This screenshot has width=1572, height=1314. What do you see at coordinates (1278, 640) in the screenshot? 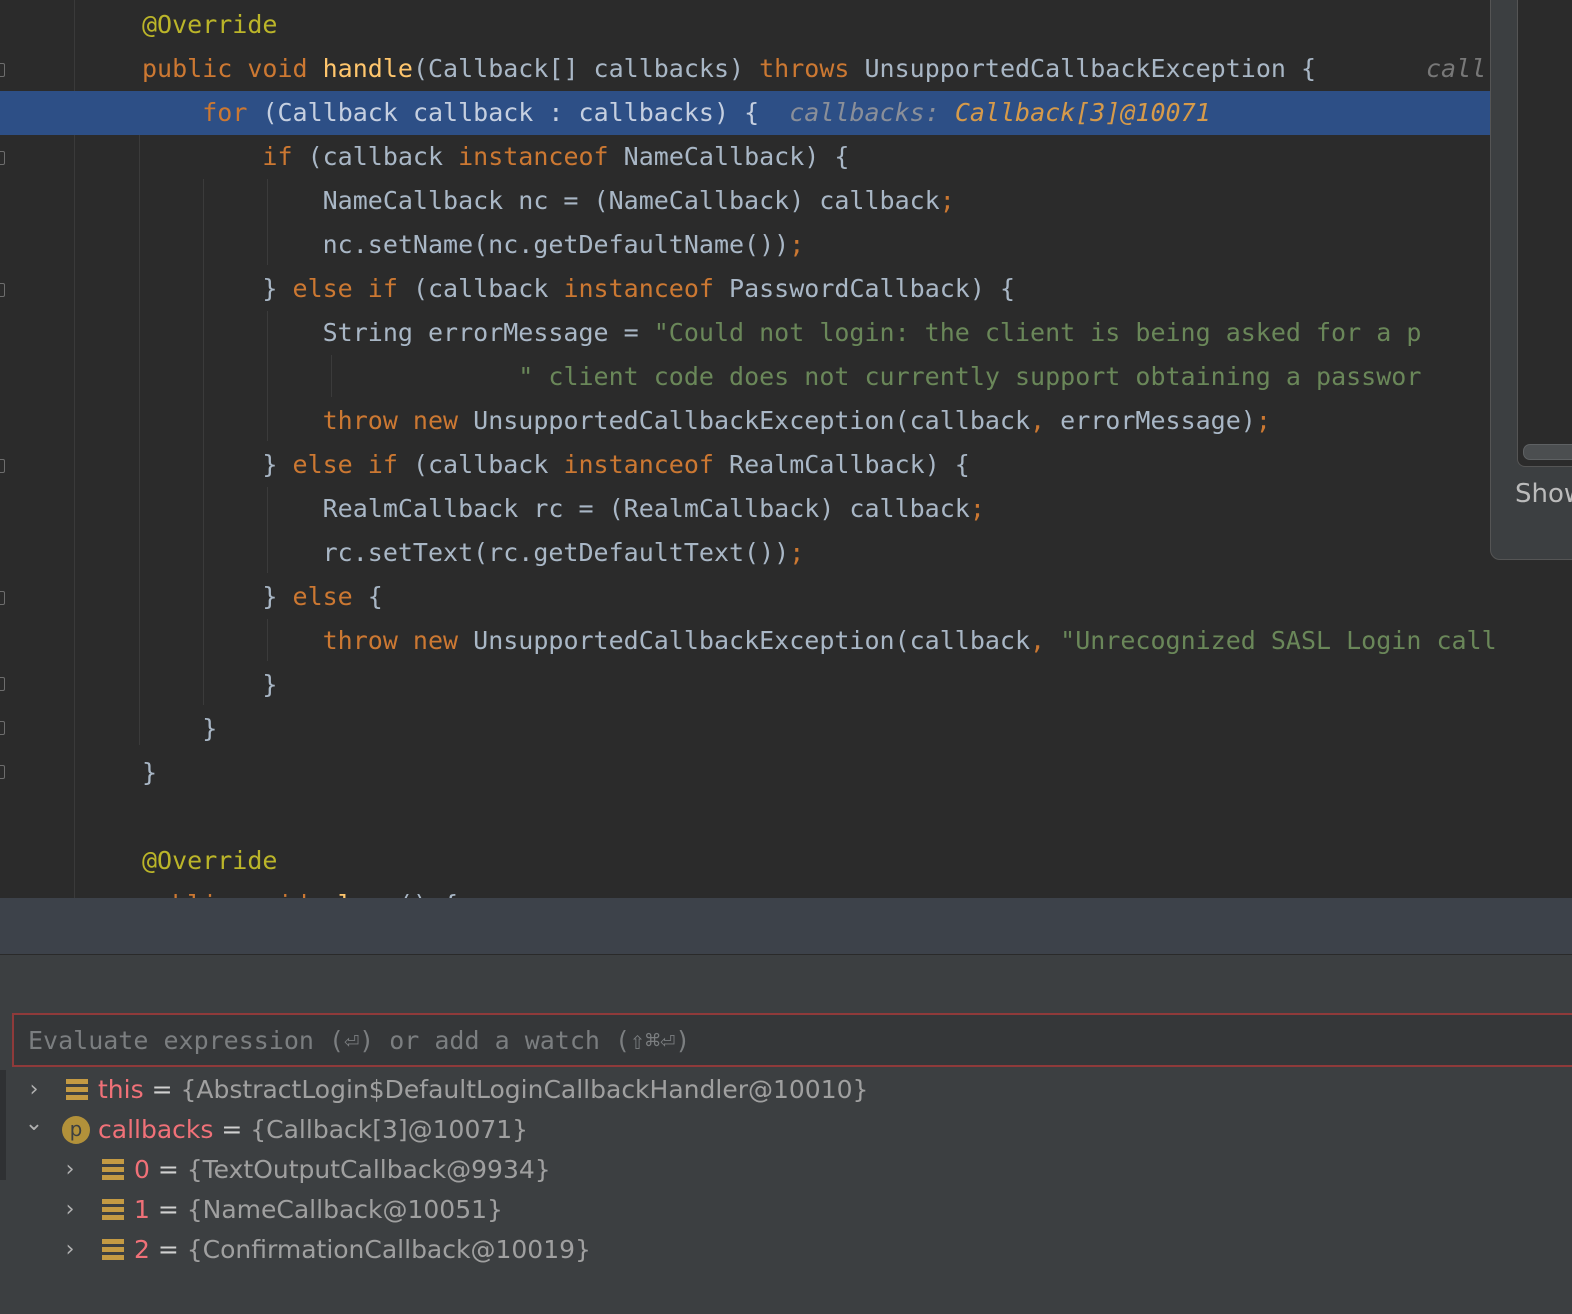
I see `code-token: "Unrecognized SASL Login call` at bounding box center [1278, 640].